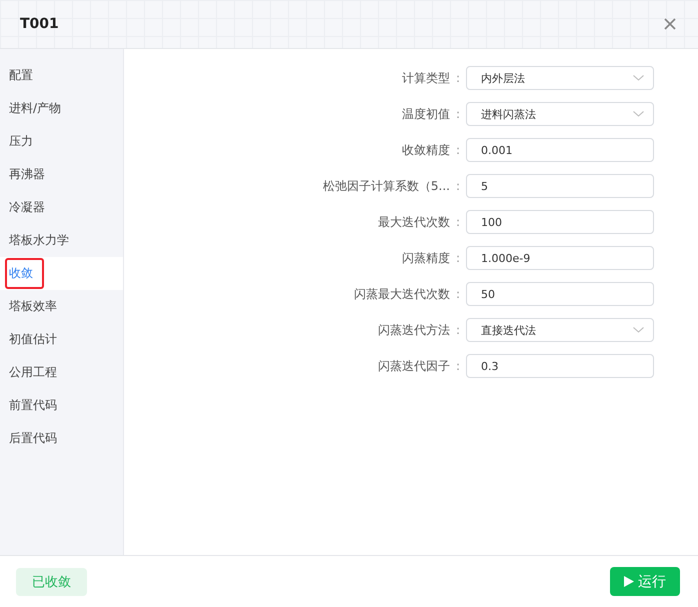 The width and height of the screenshot is (698, 607). Describe the element at coordinates (560, 222) in the screenshot. I see `input-field: 100` at that location.